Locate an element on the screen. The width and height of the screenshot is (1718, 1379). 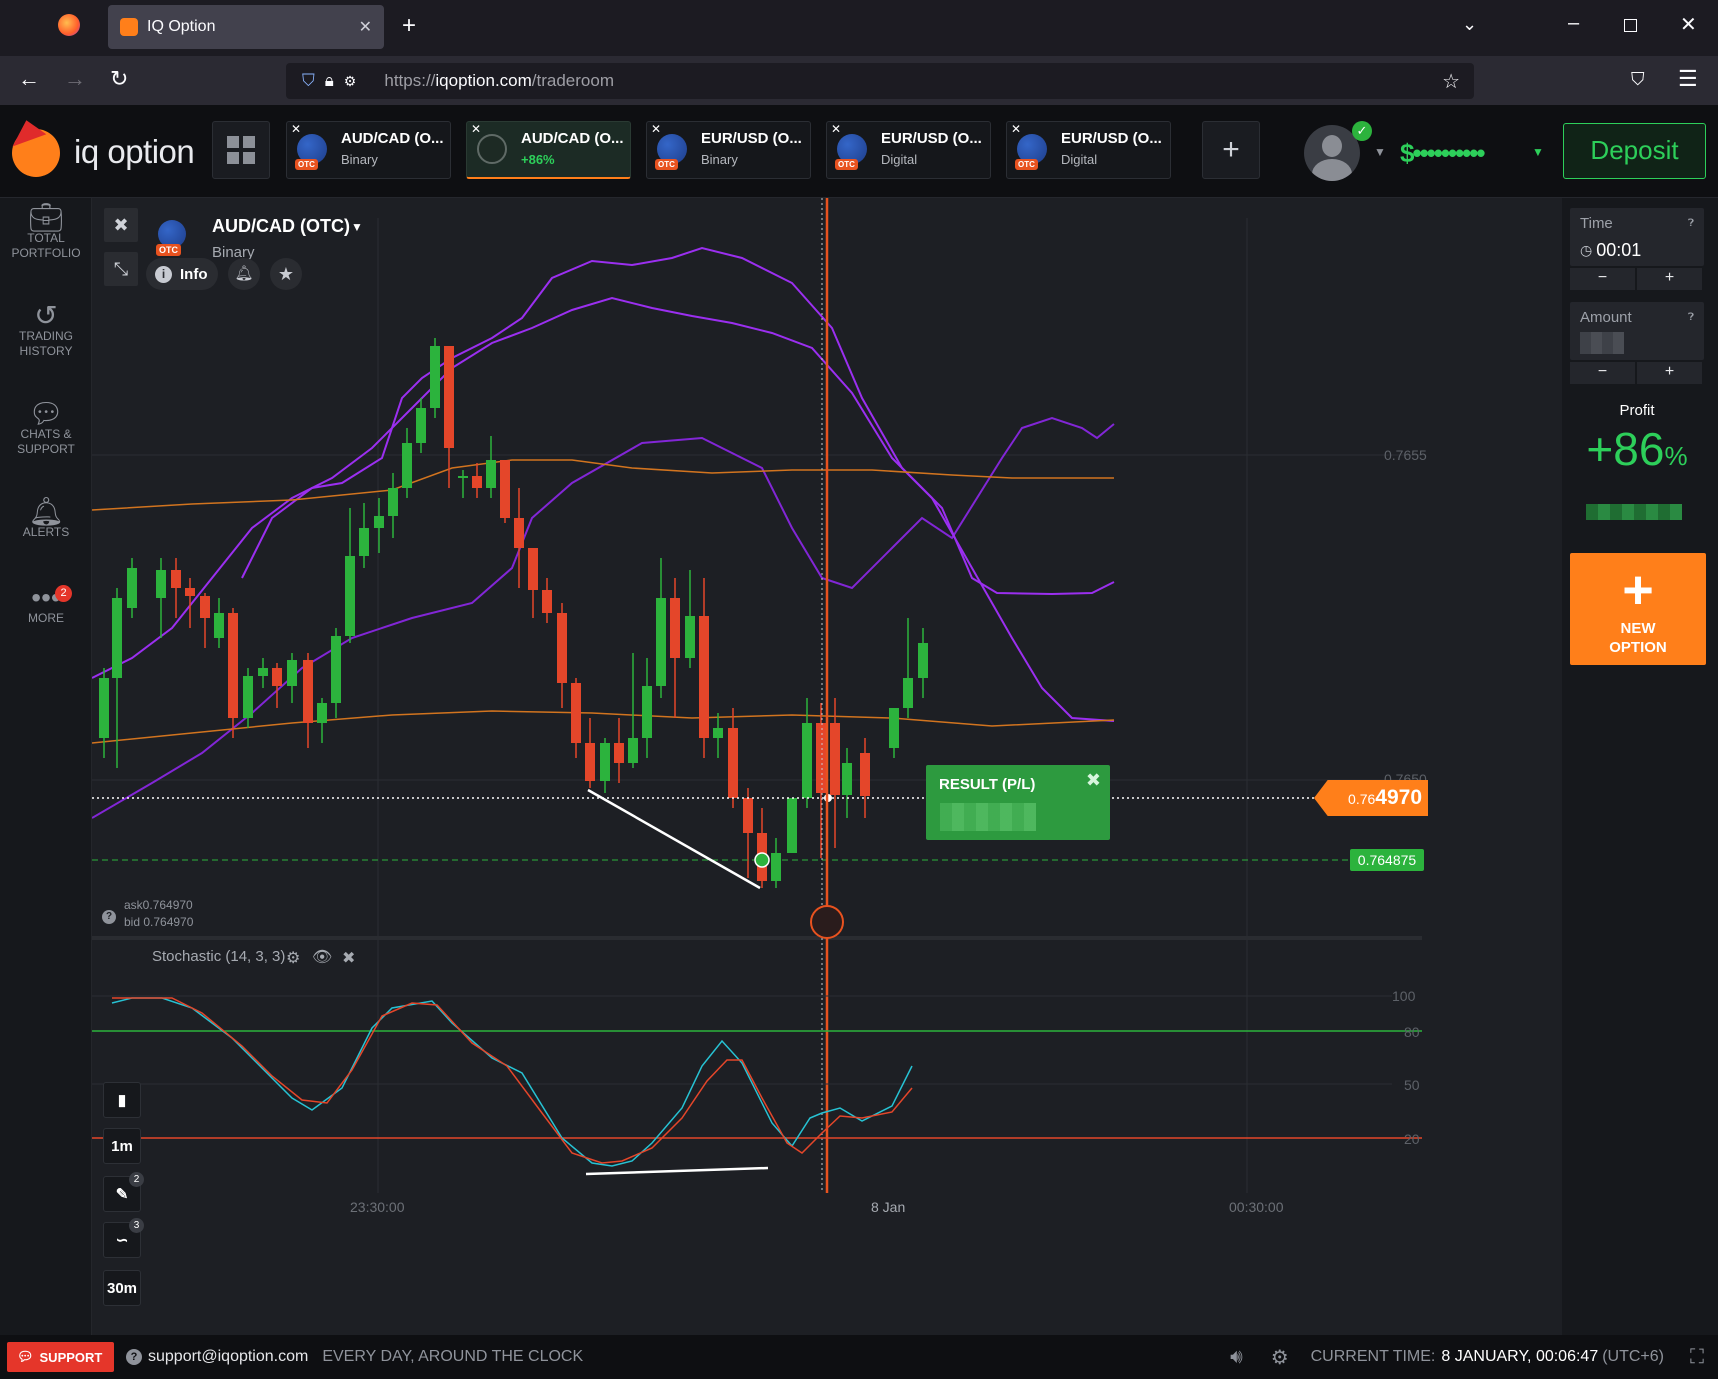
time-help-icon: ❓︎ is located at coordinates (1691, 223).